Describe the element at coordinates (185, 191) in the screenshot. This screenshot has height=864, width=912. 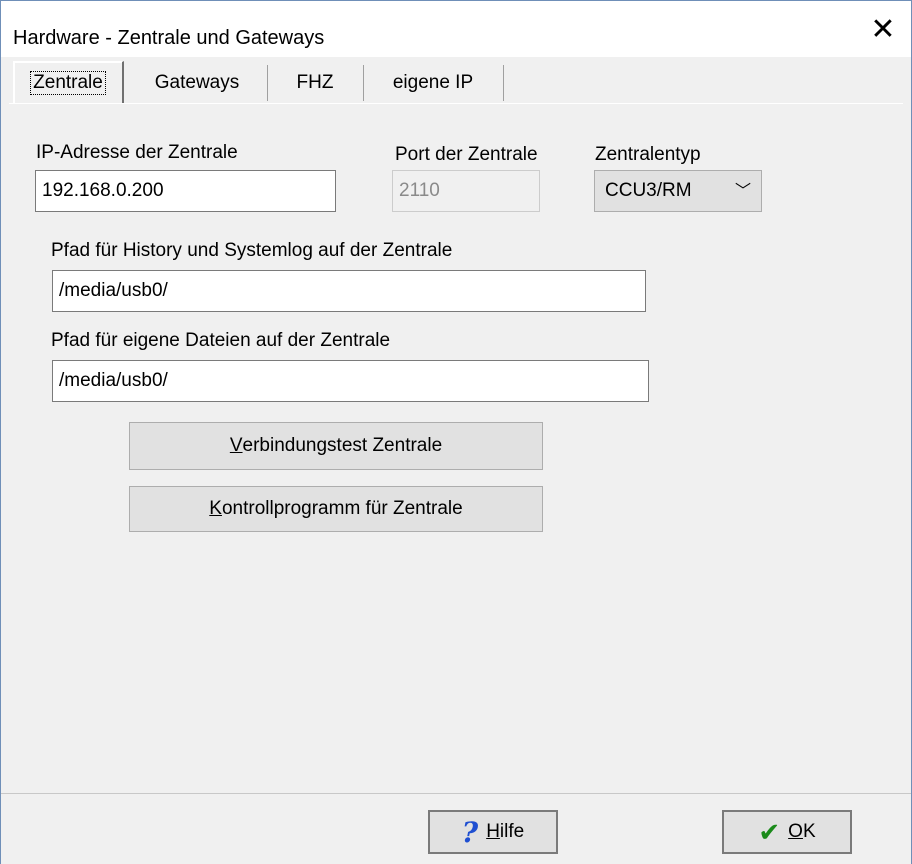
I see `ip-address-input: 192.168.0.200` at that location.